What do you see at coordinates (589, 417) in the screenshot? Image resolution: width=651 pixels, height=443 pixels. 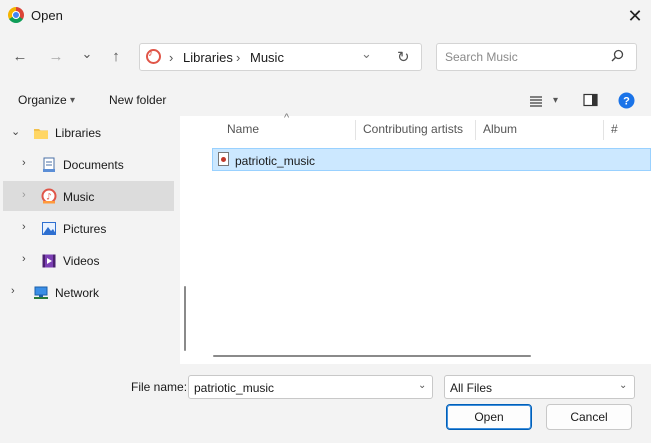 I see `cancel-button: Cancel` at bounding box center [589, 417].